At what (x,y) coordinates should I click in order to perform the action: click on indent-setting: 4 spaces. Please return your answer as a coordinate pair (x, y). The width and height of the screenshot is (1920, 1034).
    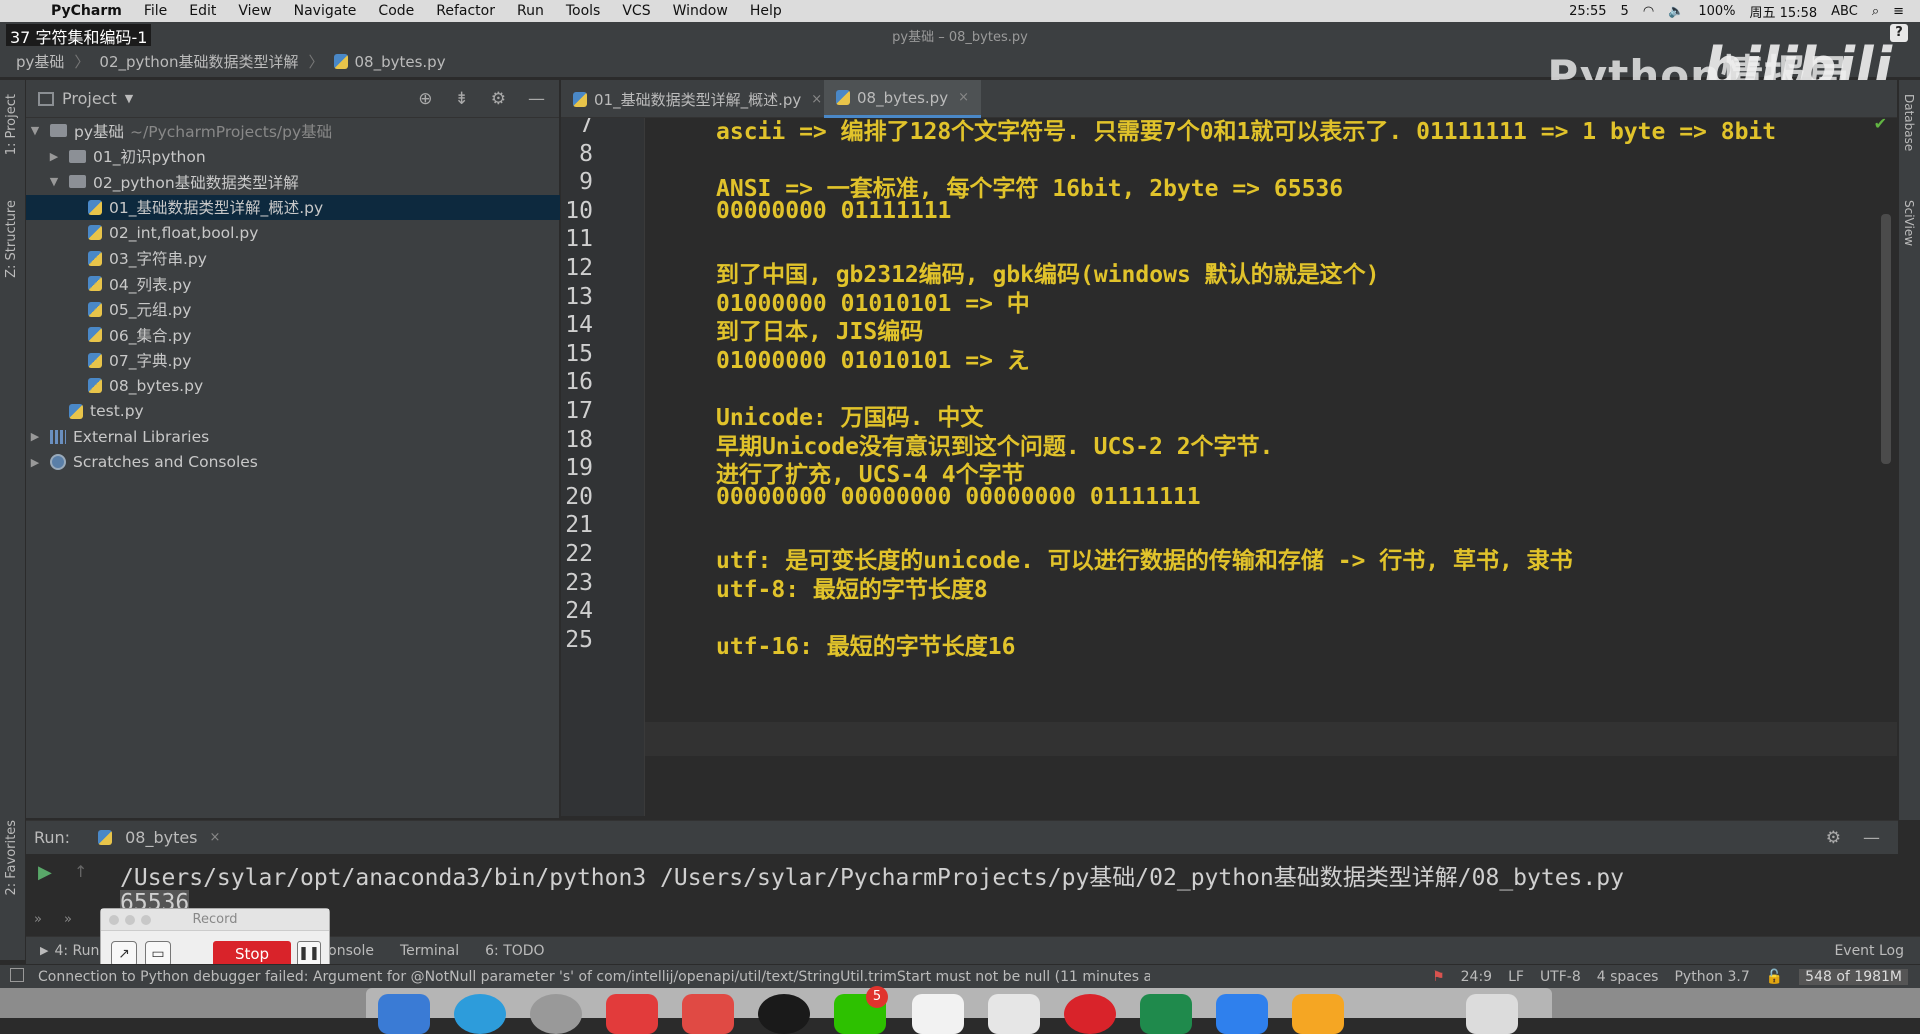
    Looking at the image, I should click on (1628, 977).